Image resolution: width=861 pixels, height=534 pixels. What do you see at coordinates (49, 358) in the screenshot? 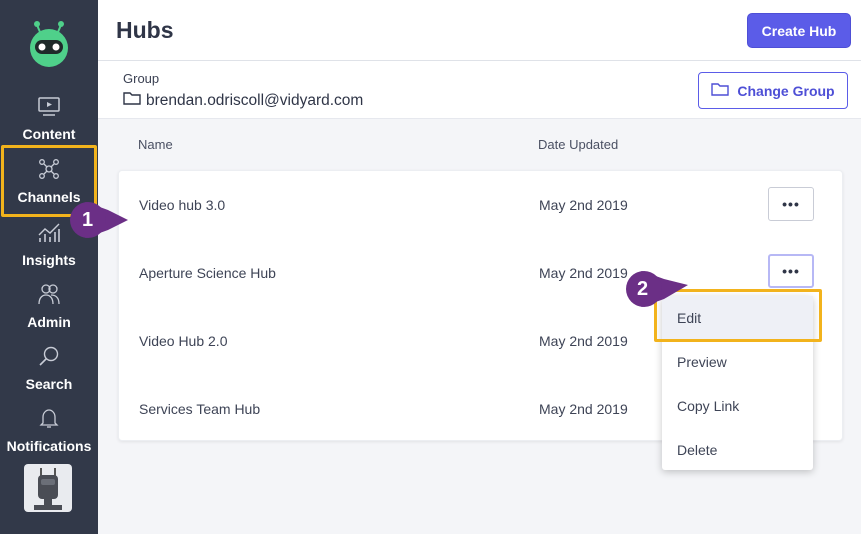
I see `search-icon` at bounding box center [49, 358].